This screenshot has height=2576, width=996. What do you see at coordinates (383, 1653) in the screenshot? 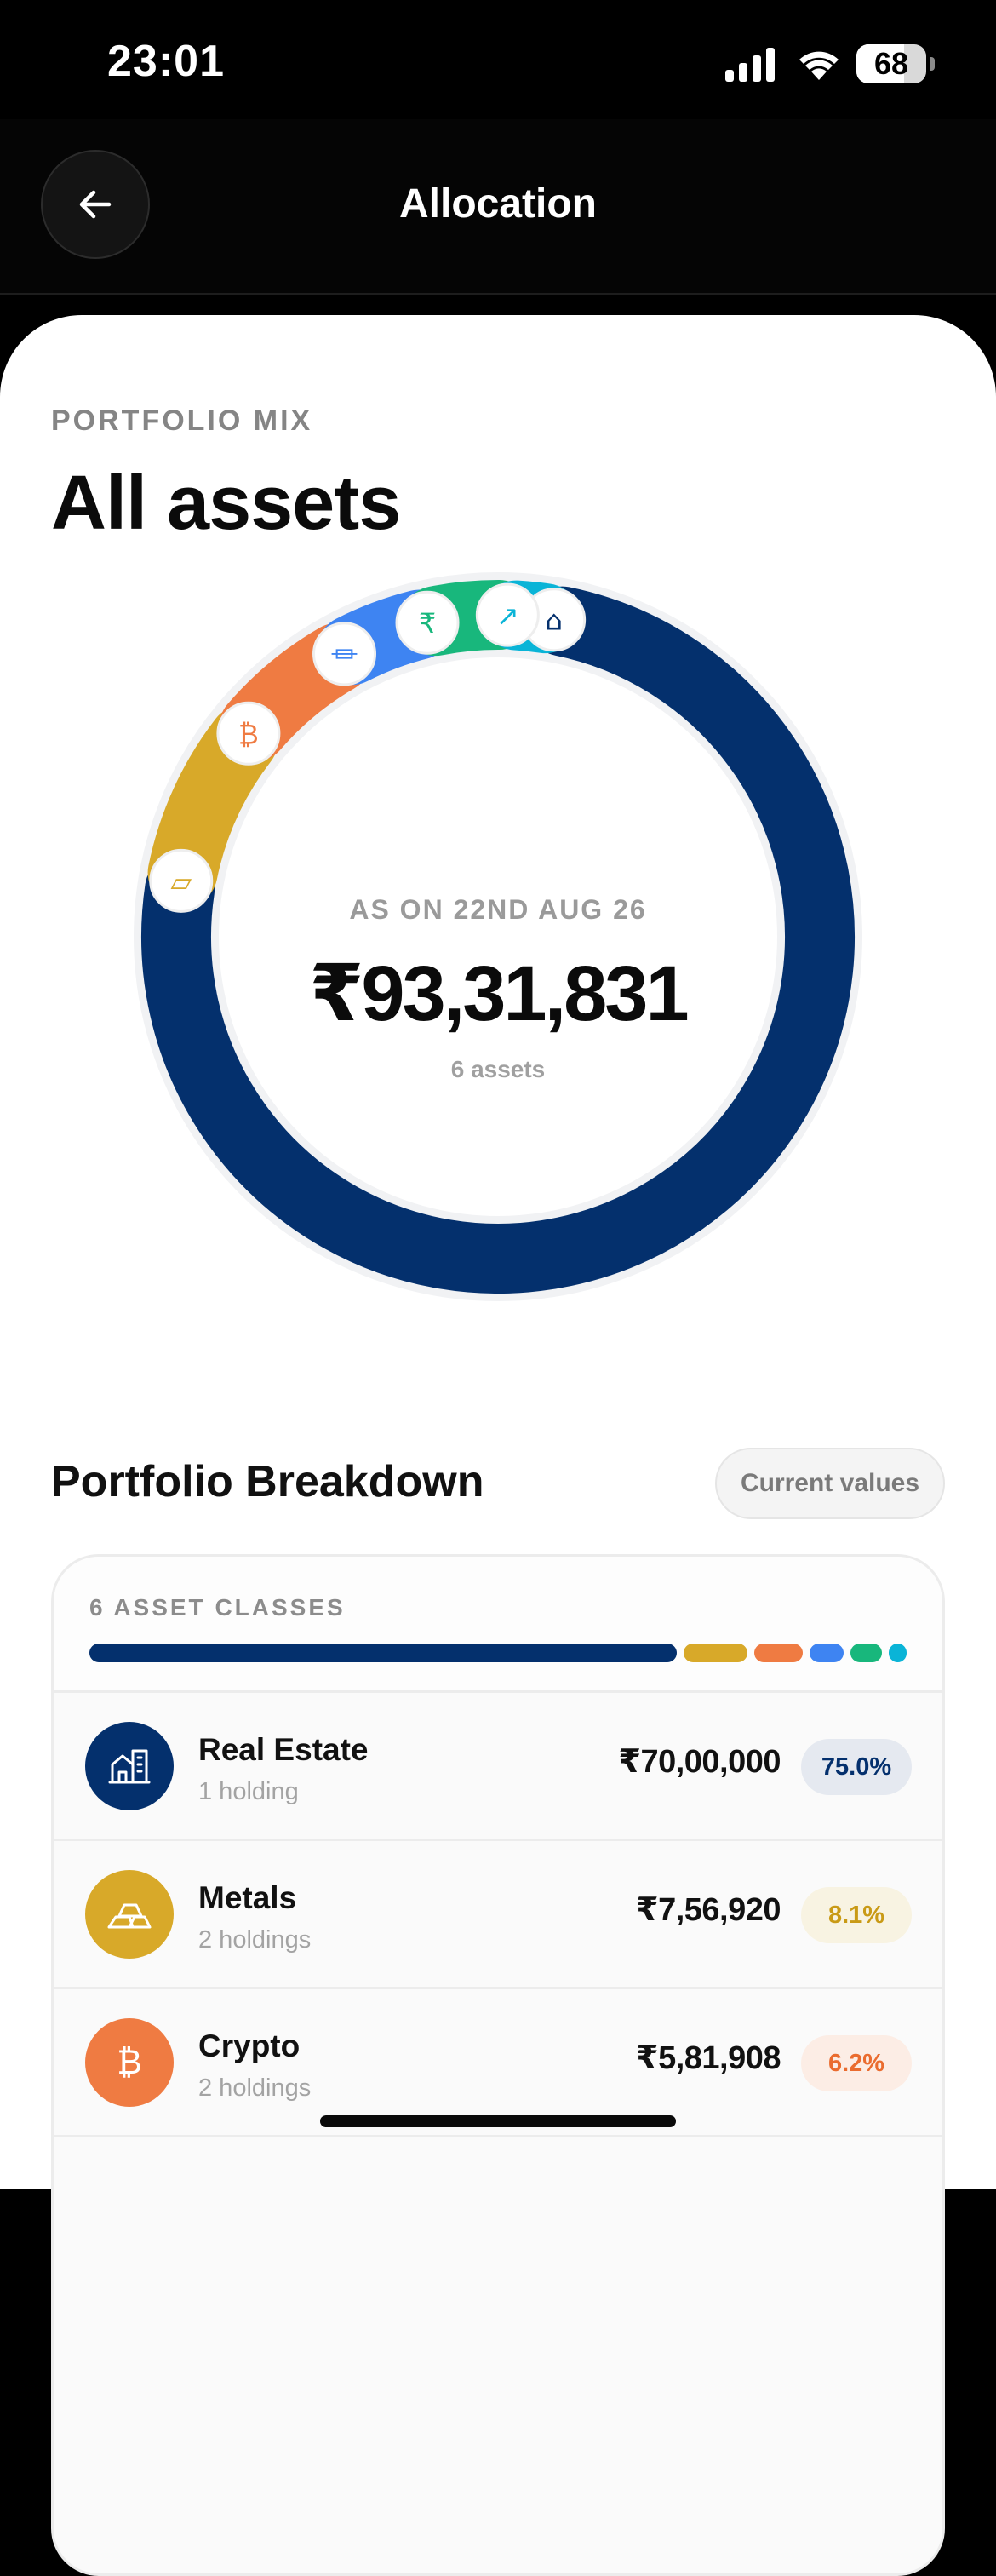
I see `stacked-bar-segment-real-estate` at bounding box center [383, 1653].